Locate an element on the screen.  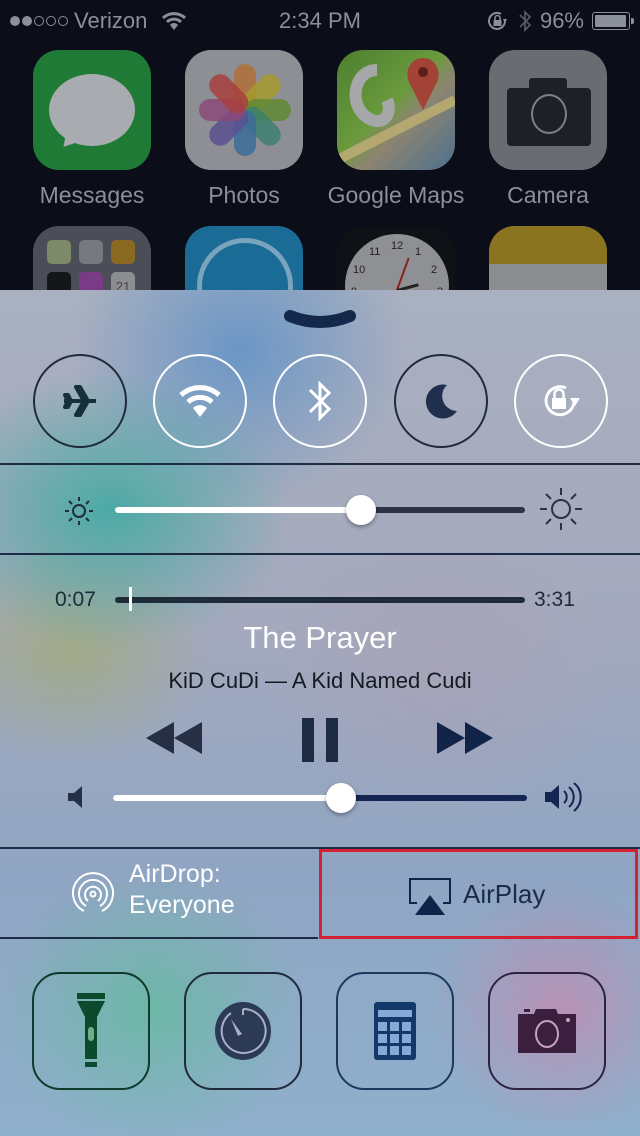
pause-icon is located at coordinates (320, 740).